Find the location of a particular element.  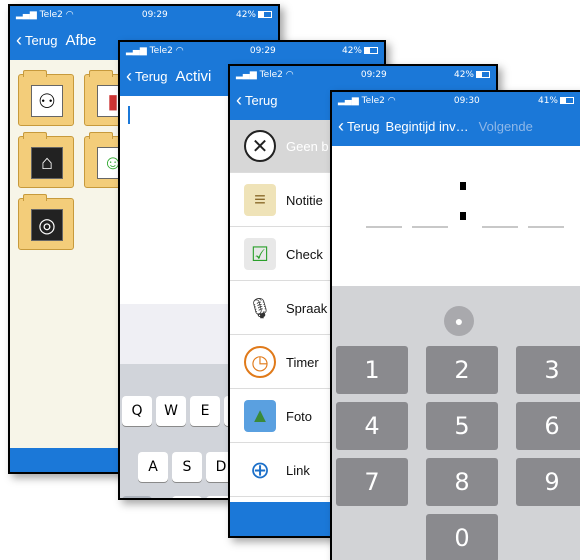

key-w: W is located at coordinates (171, 411).